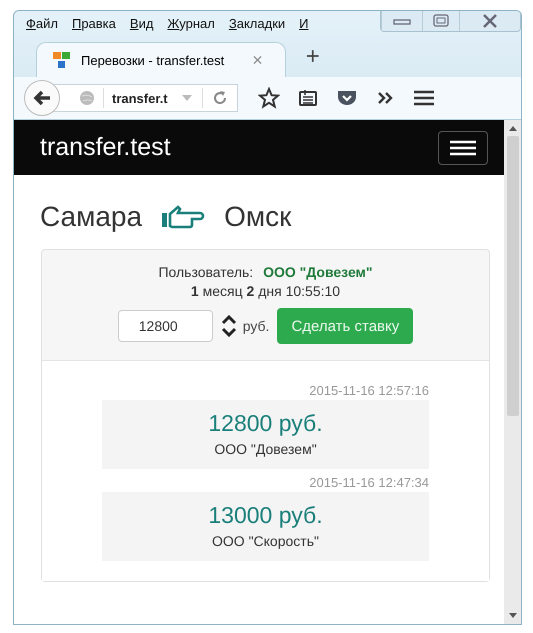  Describe the element at coordinates (385, 98) in the screenshot. I see `overflow-icon` at that location.